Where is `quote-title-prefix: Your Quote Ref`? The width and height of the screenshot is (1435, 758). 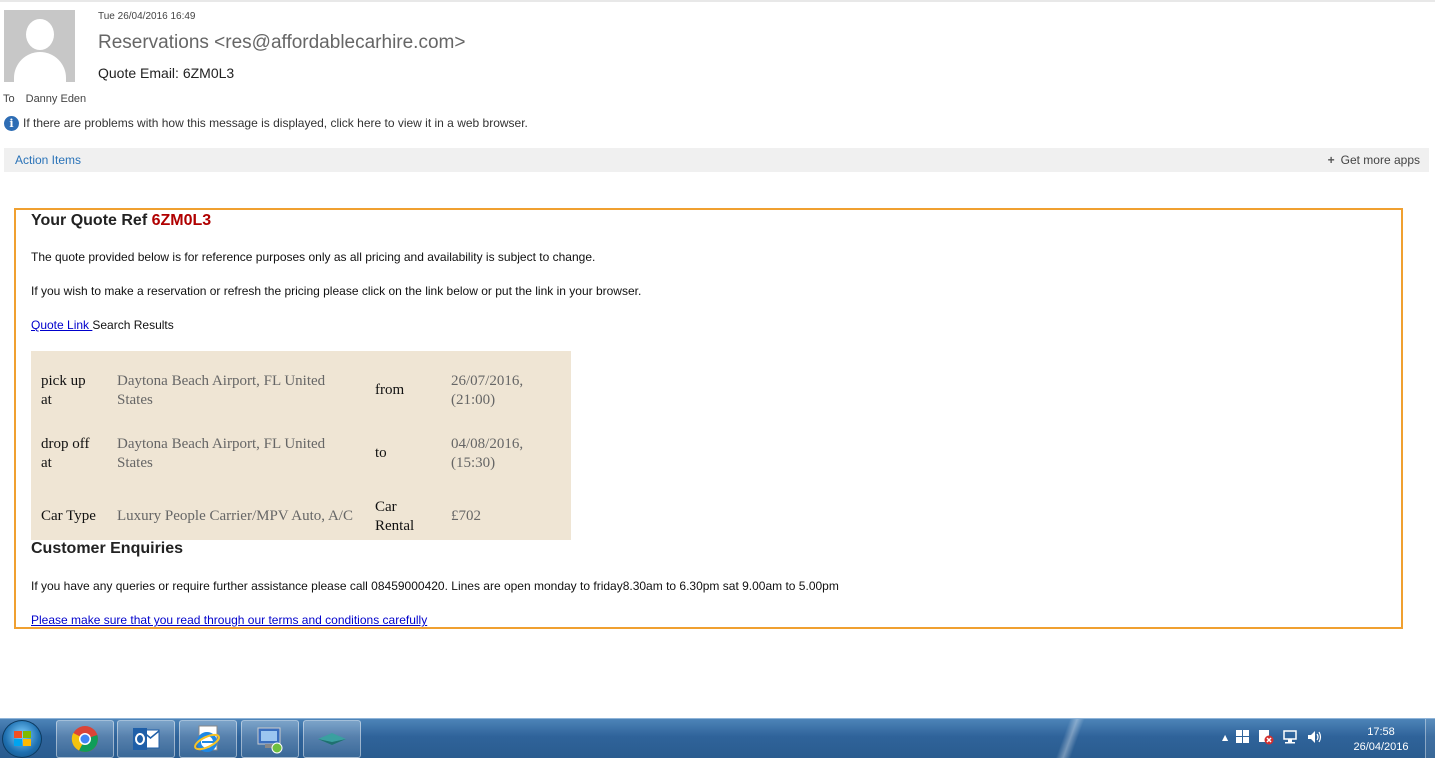 quote-title-prefix: Your Quote Ref is located at coordinates (89, 220).